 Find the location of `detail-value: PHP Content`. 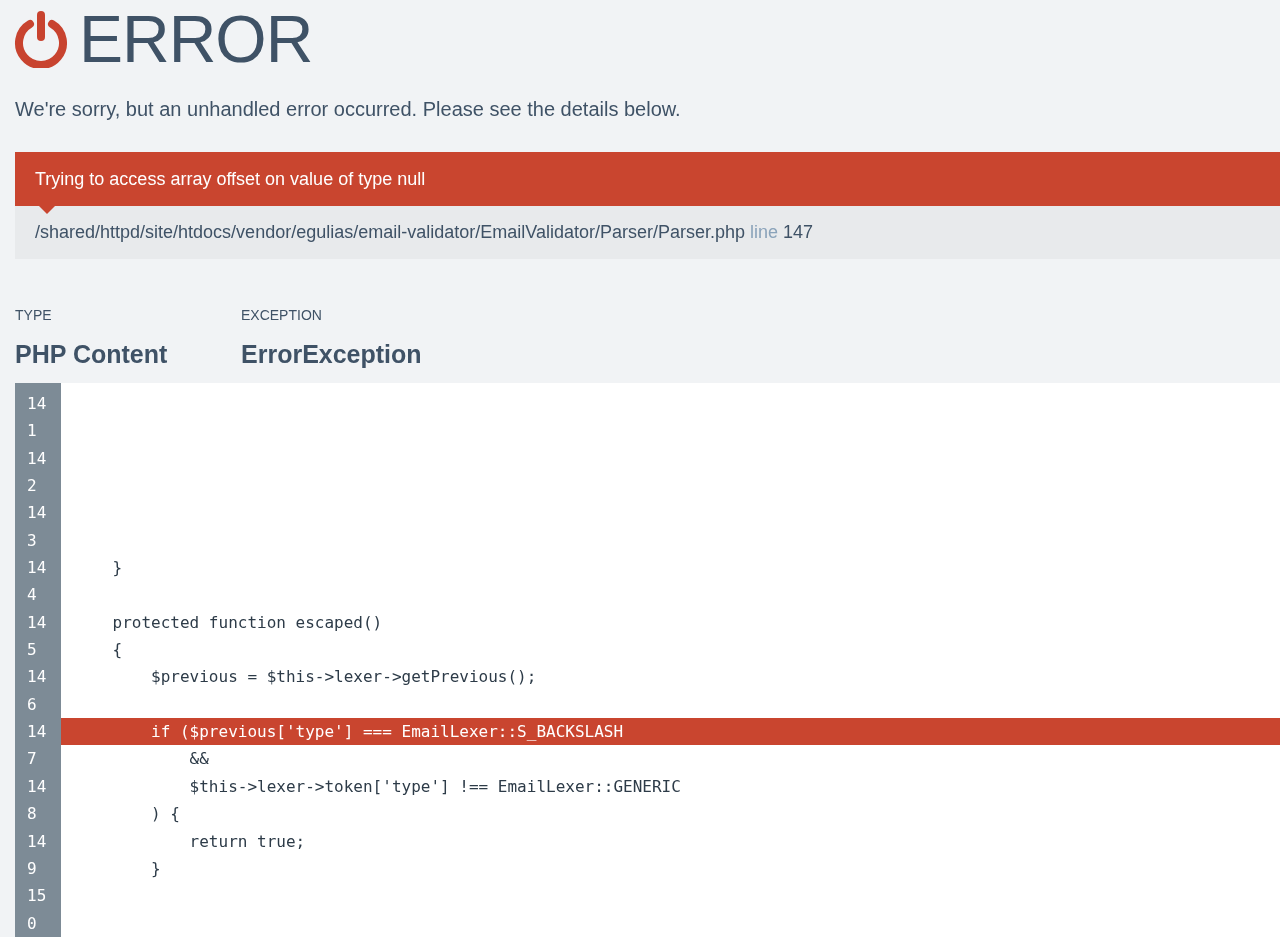

detail-value: PHP Content is located at coordinates (92, 354).